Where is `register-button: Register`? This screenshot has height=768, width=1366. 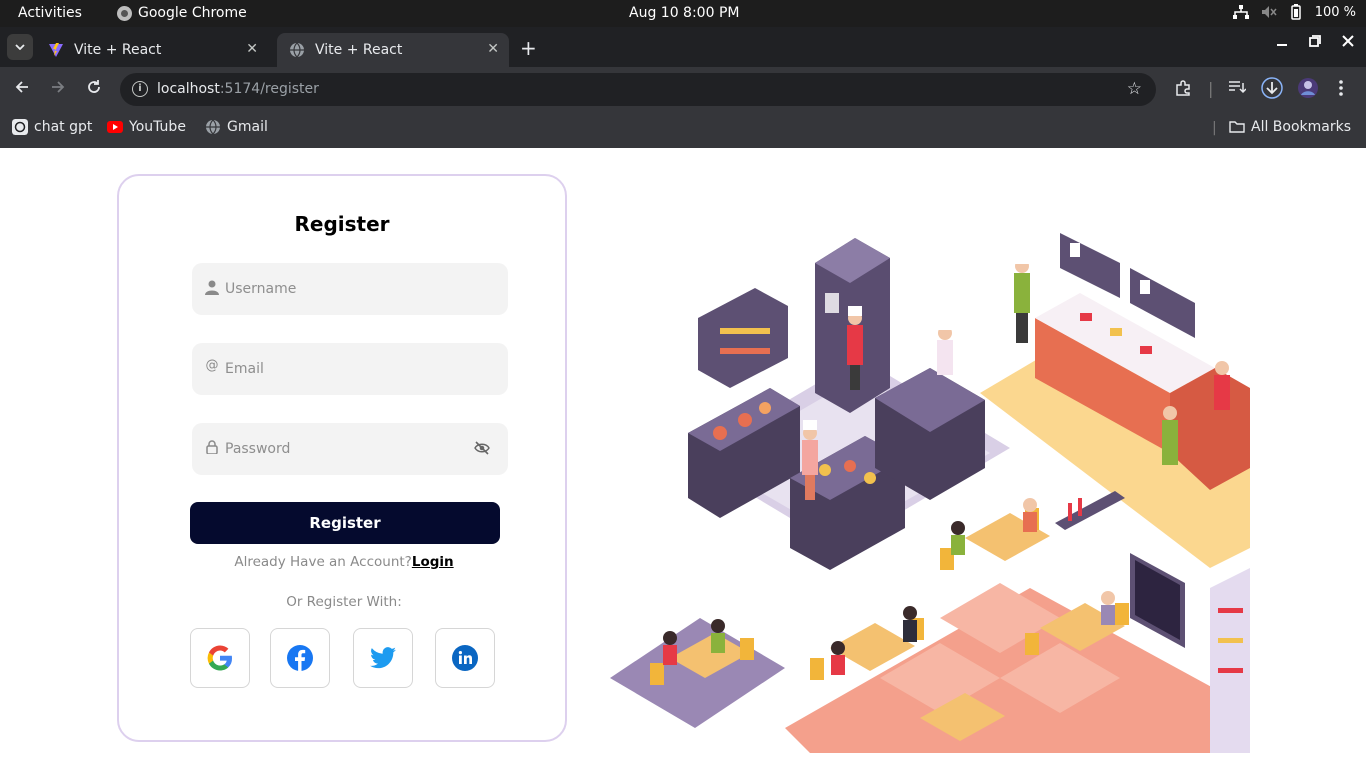
register-button: Register is located at coordinates (345, 523).